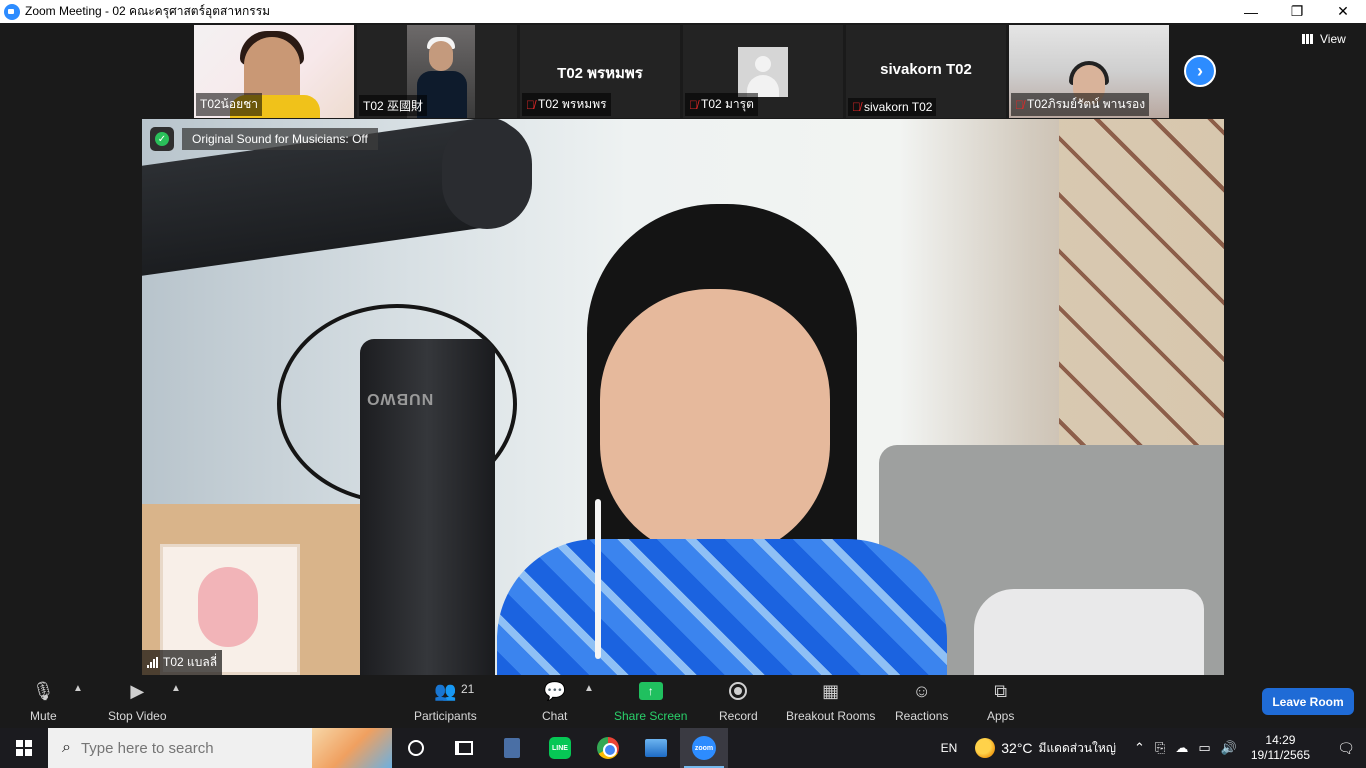  I want to click on photos-app, so click(656, 748).